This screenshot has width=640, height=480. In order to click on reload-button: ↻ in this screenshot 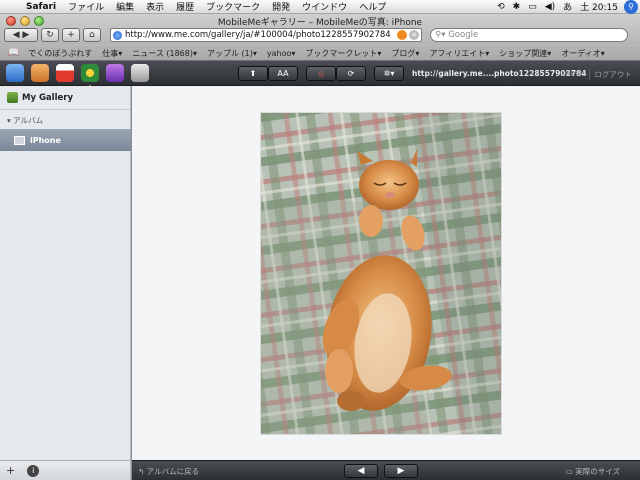, I will do `click(50, 35)`.